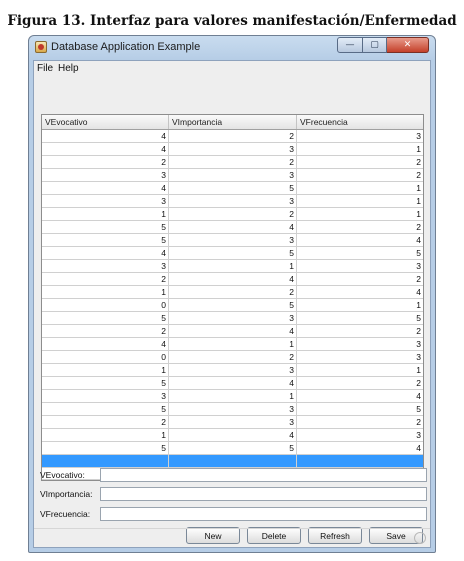 The height and width of the screenshot is (561, 464). I want to click on vevocativo-field, so click(263, 475).